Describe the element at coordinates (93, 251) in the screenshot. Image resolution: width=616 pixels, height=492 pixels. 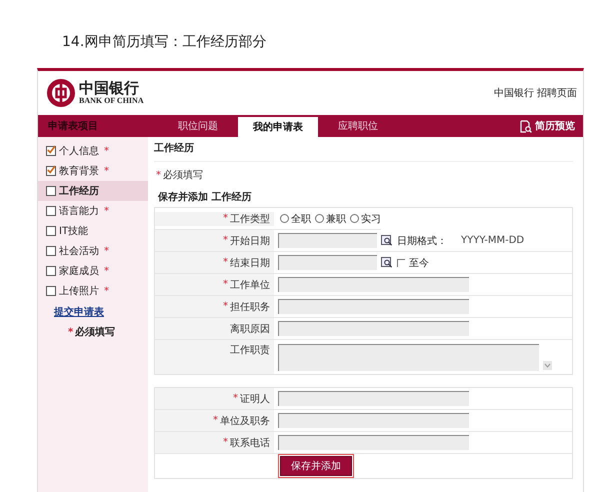
I see `sidebar-item: 社会活动 *` at that location.